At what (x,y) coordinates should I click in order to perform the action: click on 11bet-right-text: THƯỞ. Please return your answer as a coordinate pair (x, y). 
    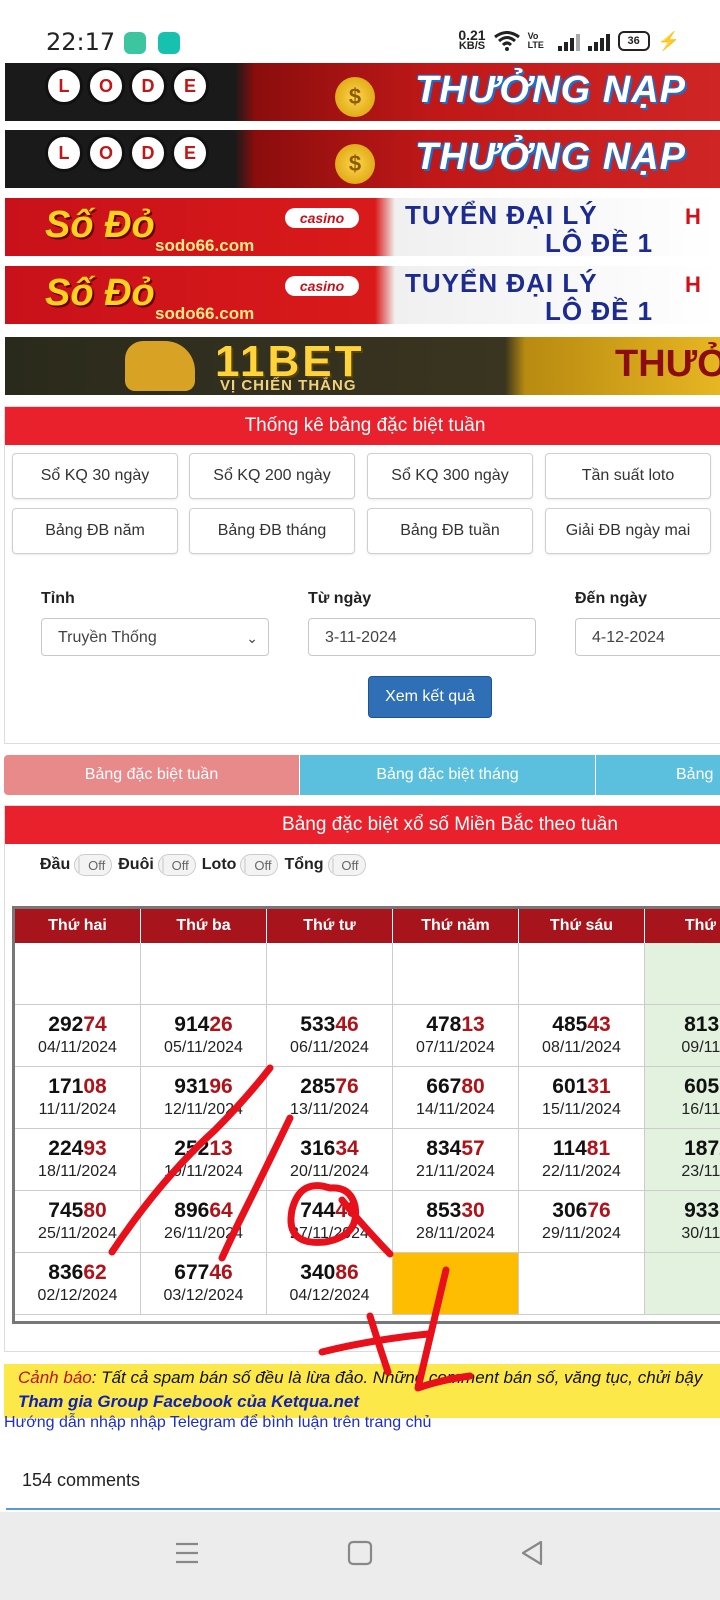
    Looking at the image, I should click on (667, 364).